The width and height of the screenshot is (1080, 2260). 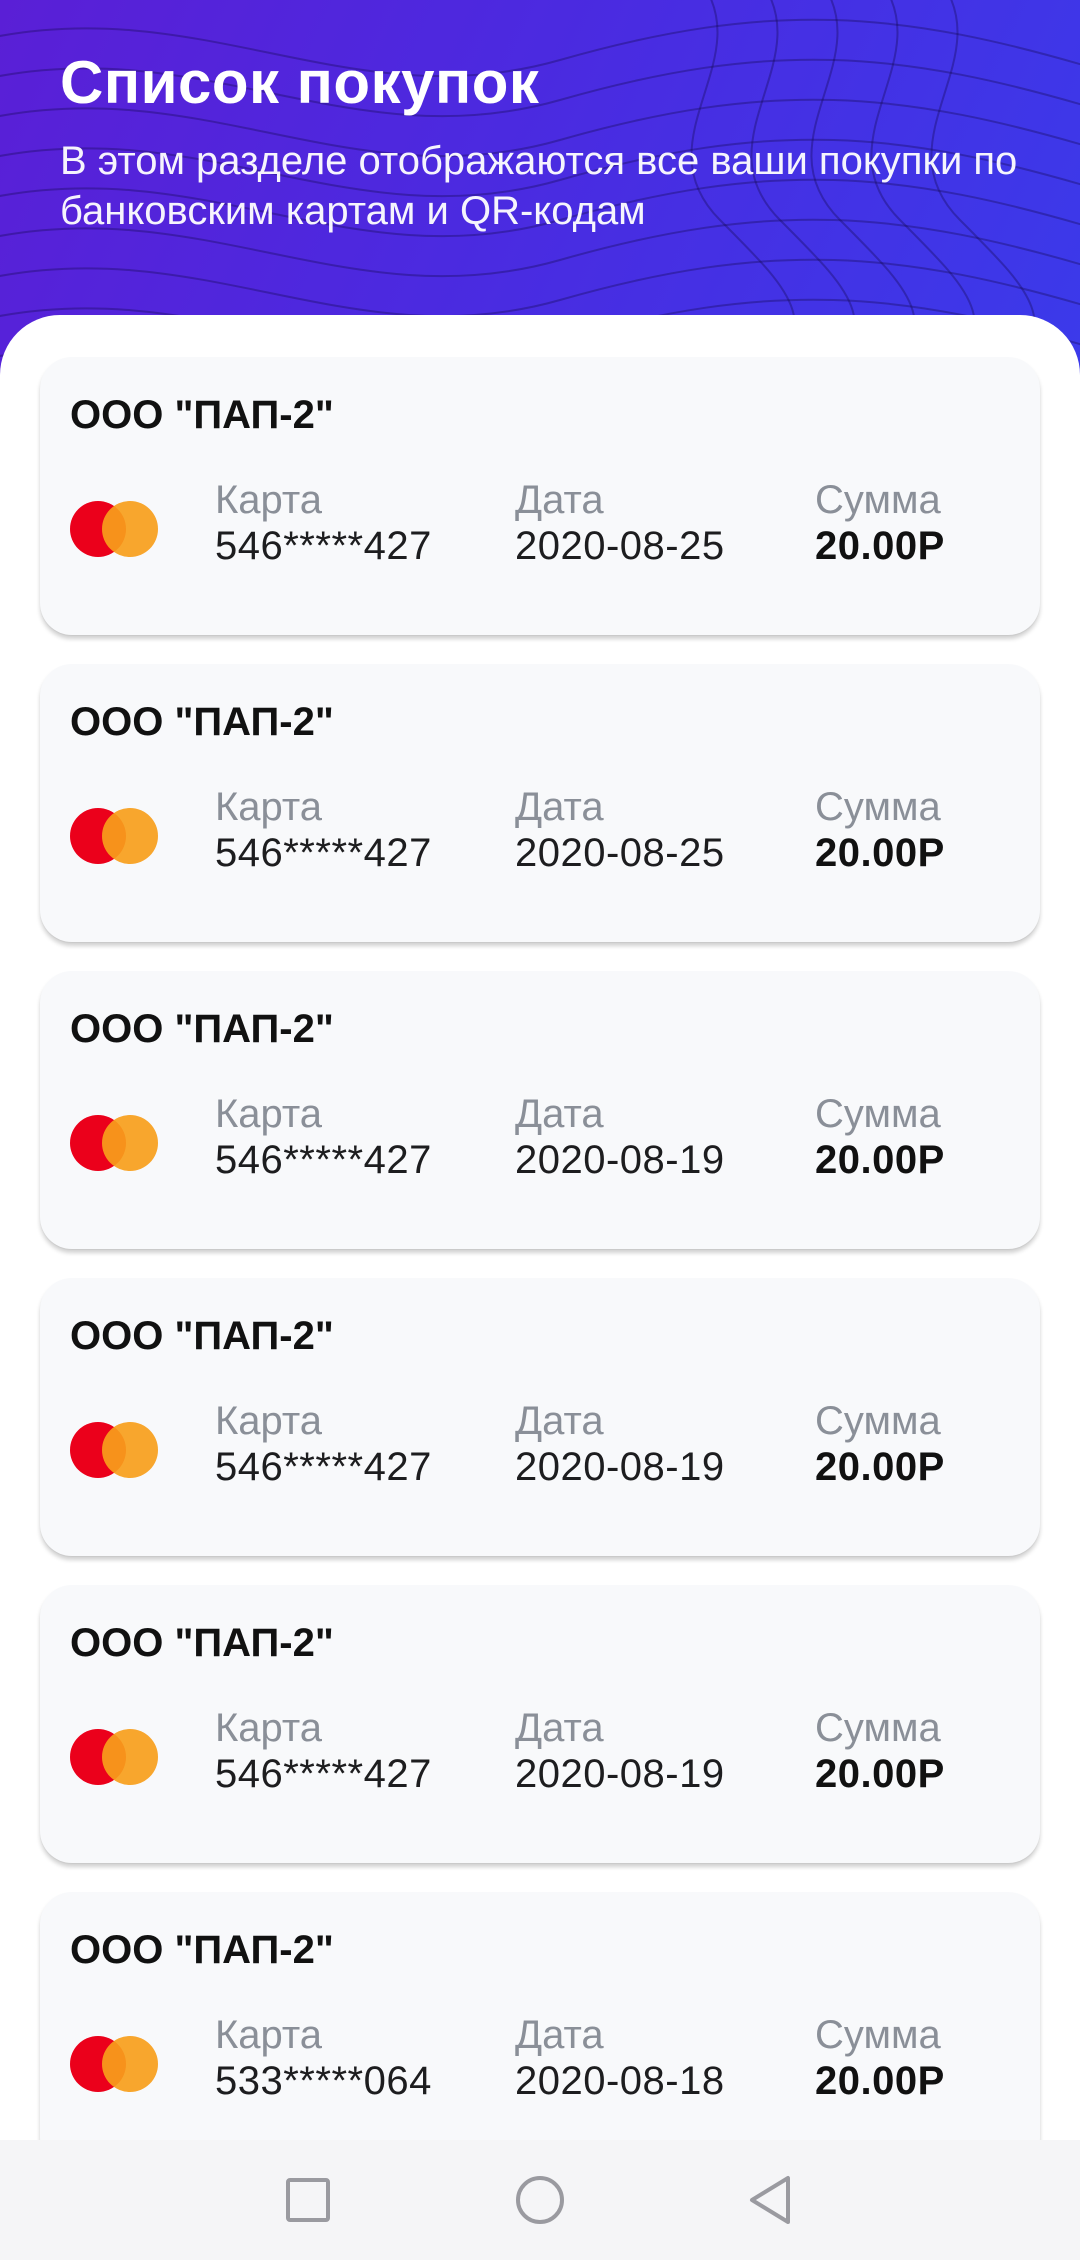 What do you see at coordinates (300, 82) in the screenshot?
I see `page-title: Список покупок` at bounding box center [300, 82].